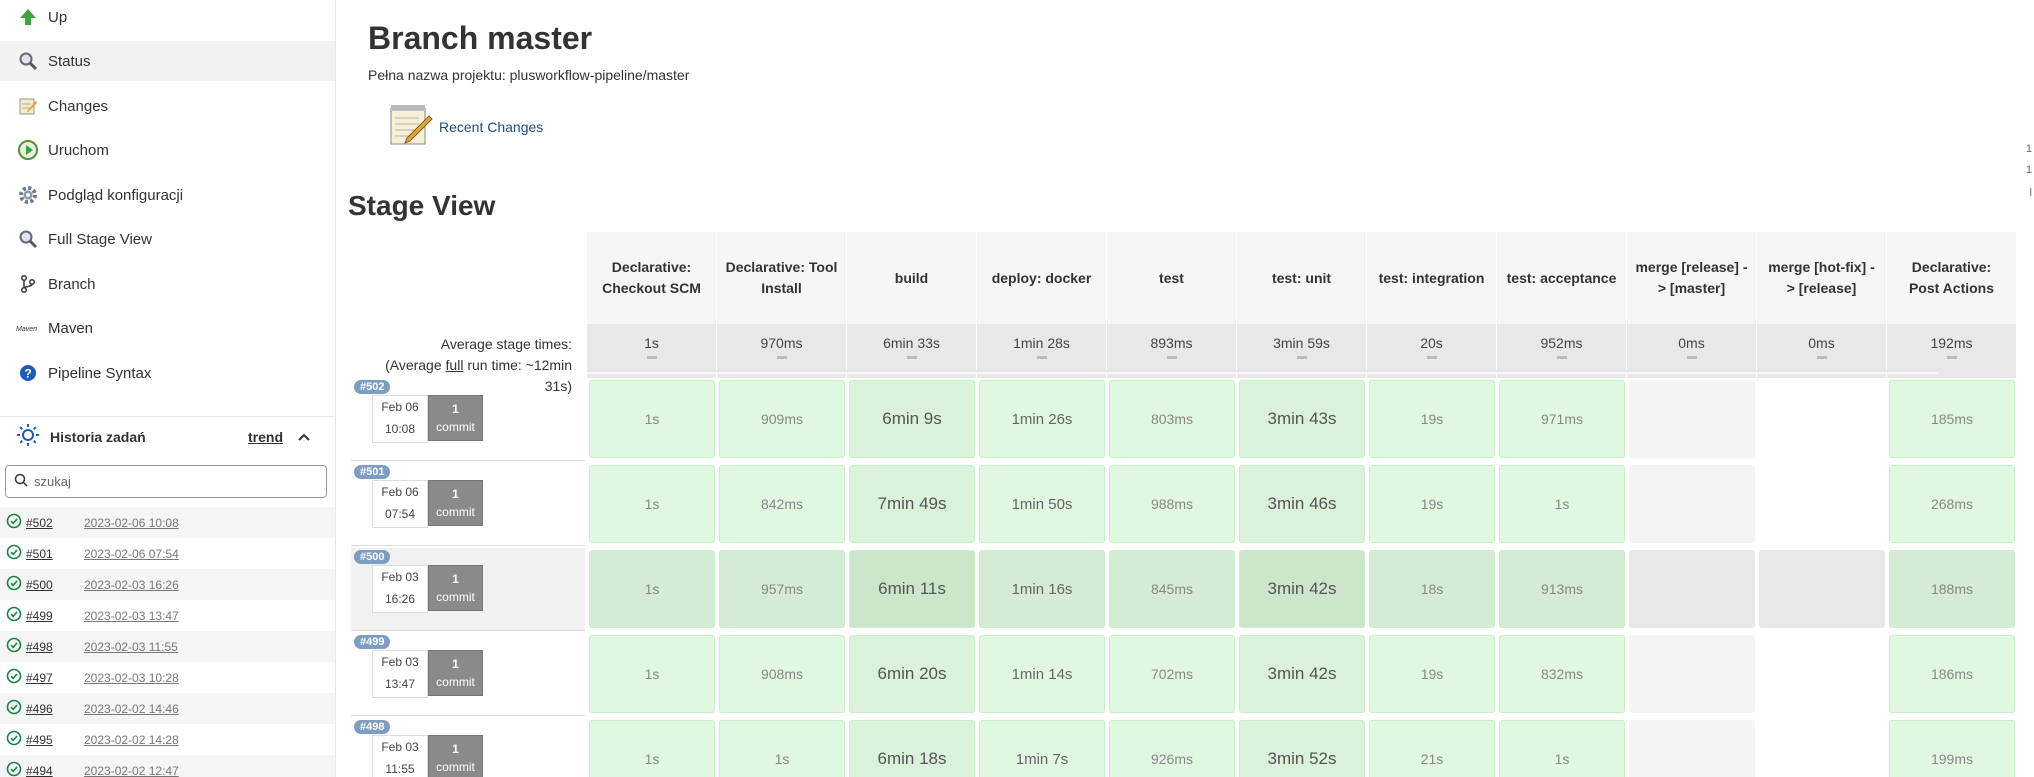 This screenshot has height=777, width=2034. I want to click on run-row-info: #498 Feb 03 11:55 1 commit, so click(468, 747).